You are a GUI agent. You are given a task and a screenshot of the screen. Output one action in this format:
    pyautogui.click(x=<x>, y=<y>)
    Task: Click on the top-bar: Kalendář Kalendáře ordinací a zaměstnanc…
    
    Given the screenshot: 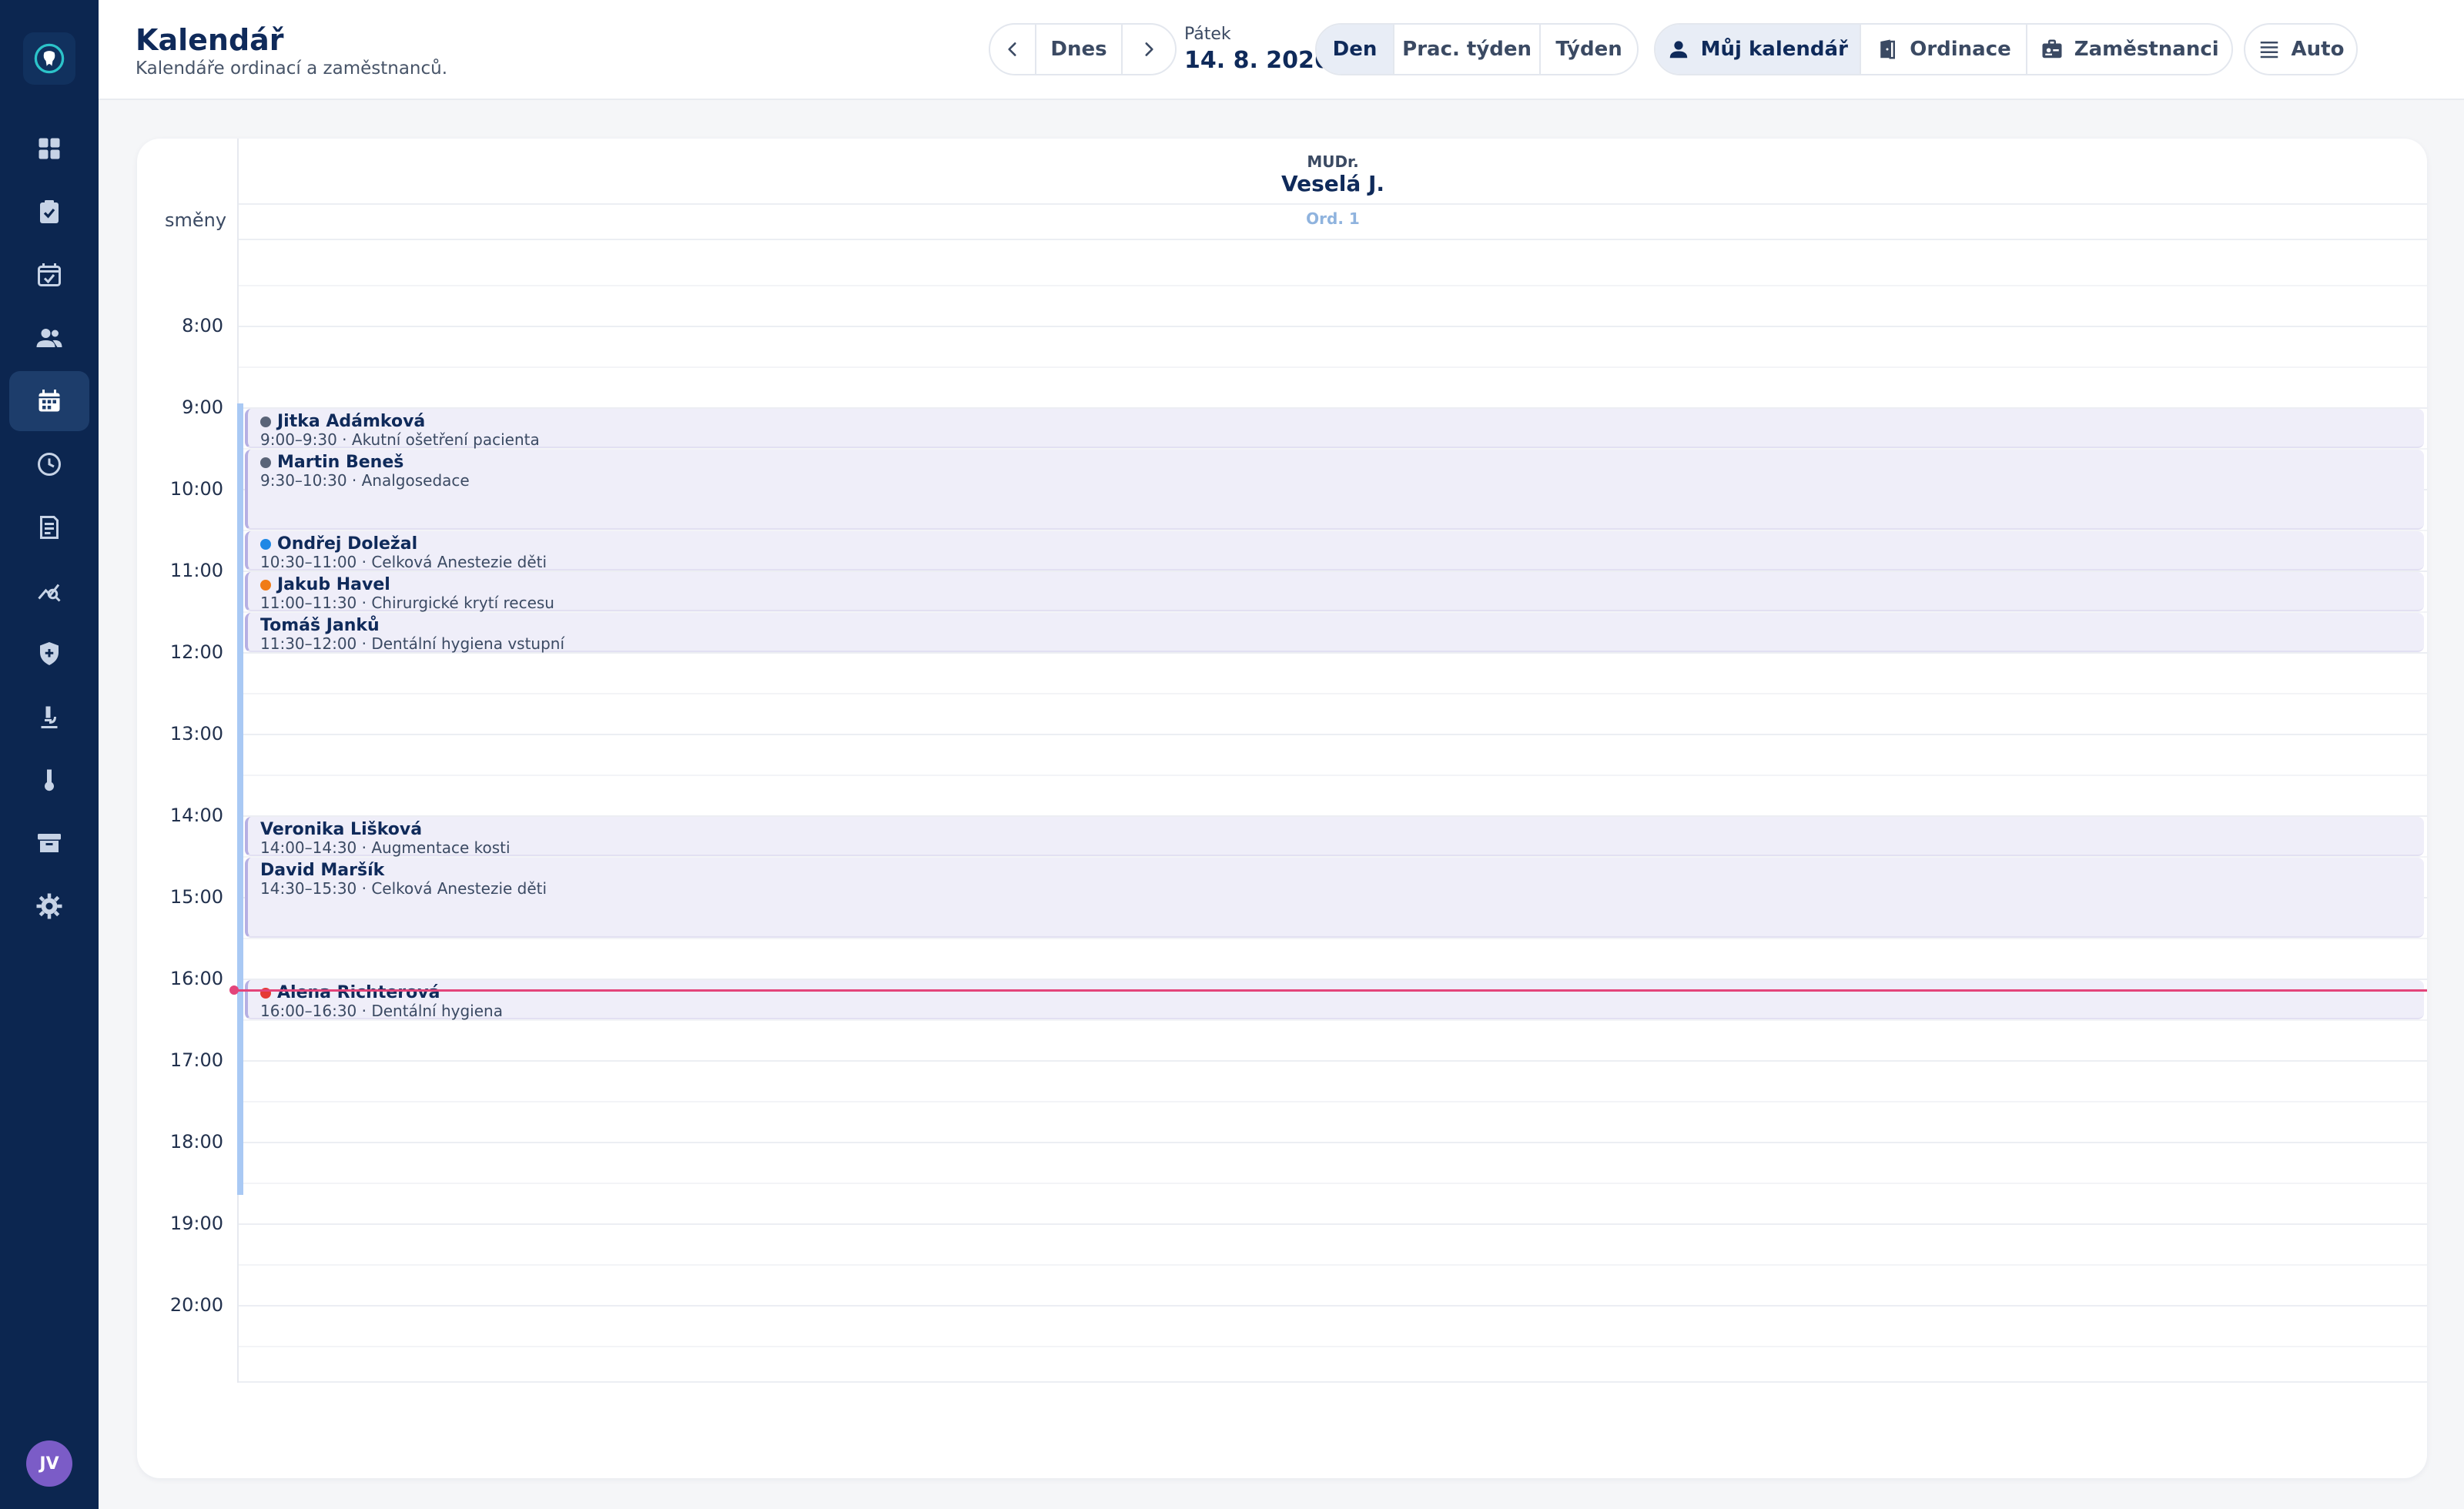 What is the action you would take?
    pyautogui.click(x=1281, y=50)
    